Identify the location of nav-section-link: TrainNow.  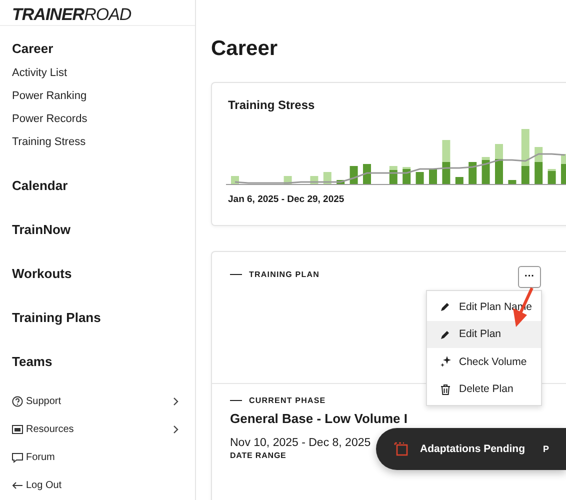
(41, 230).